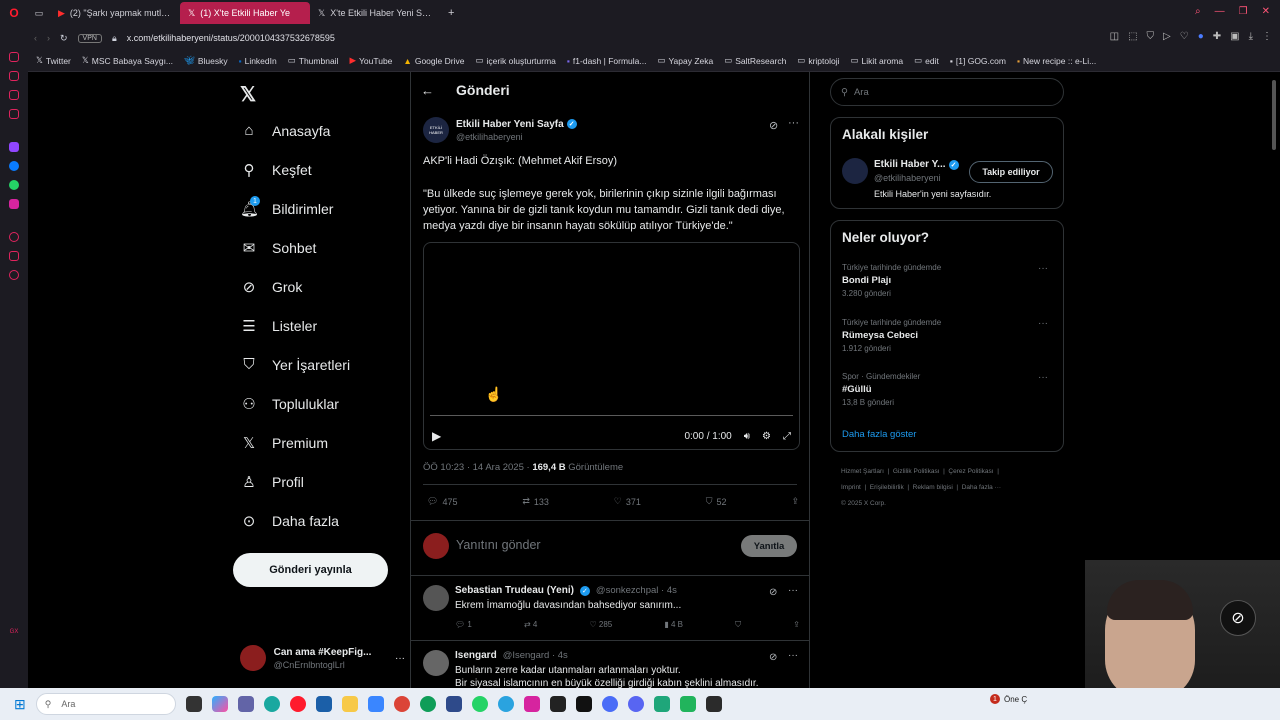 The height and width of the screenshot is (720, 1280). What do you see at coordinates (1267, 36) in the screenshot?
I see `menu-icon: ⋮` at bounding box center [1267, 36].